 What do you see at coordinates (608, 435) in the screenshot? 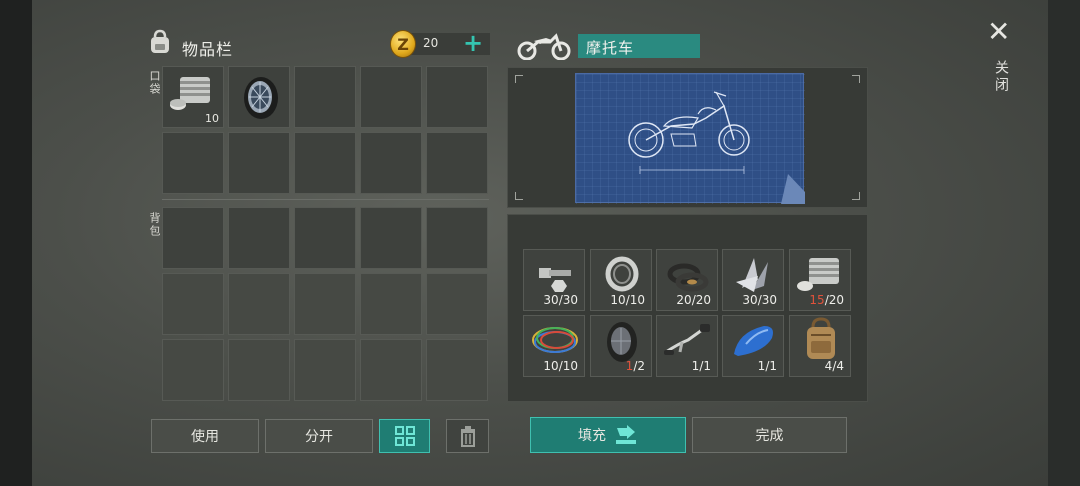
I see `fill-button: 填充` at bounding box center [608, 435].